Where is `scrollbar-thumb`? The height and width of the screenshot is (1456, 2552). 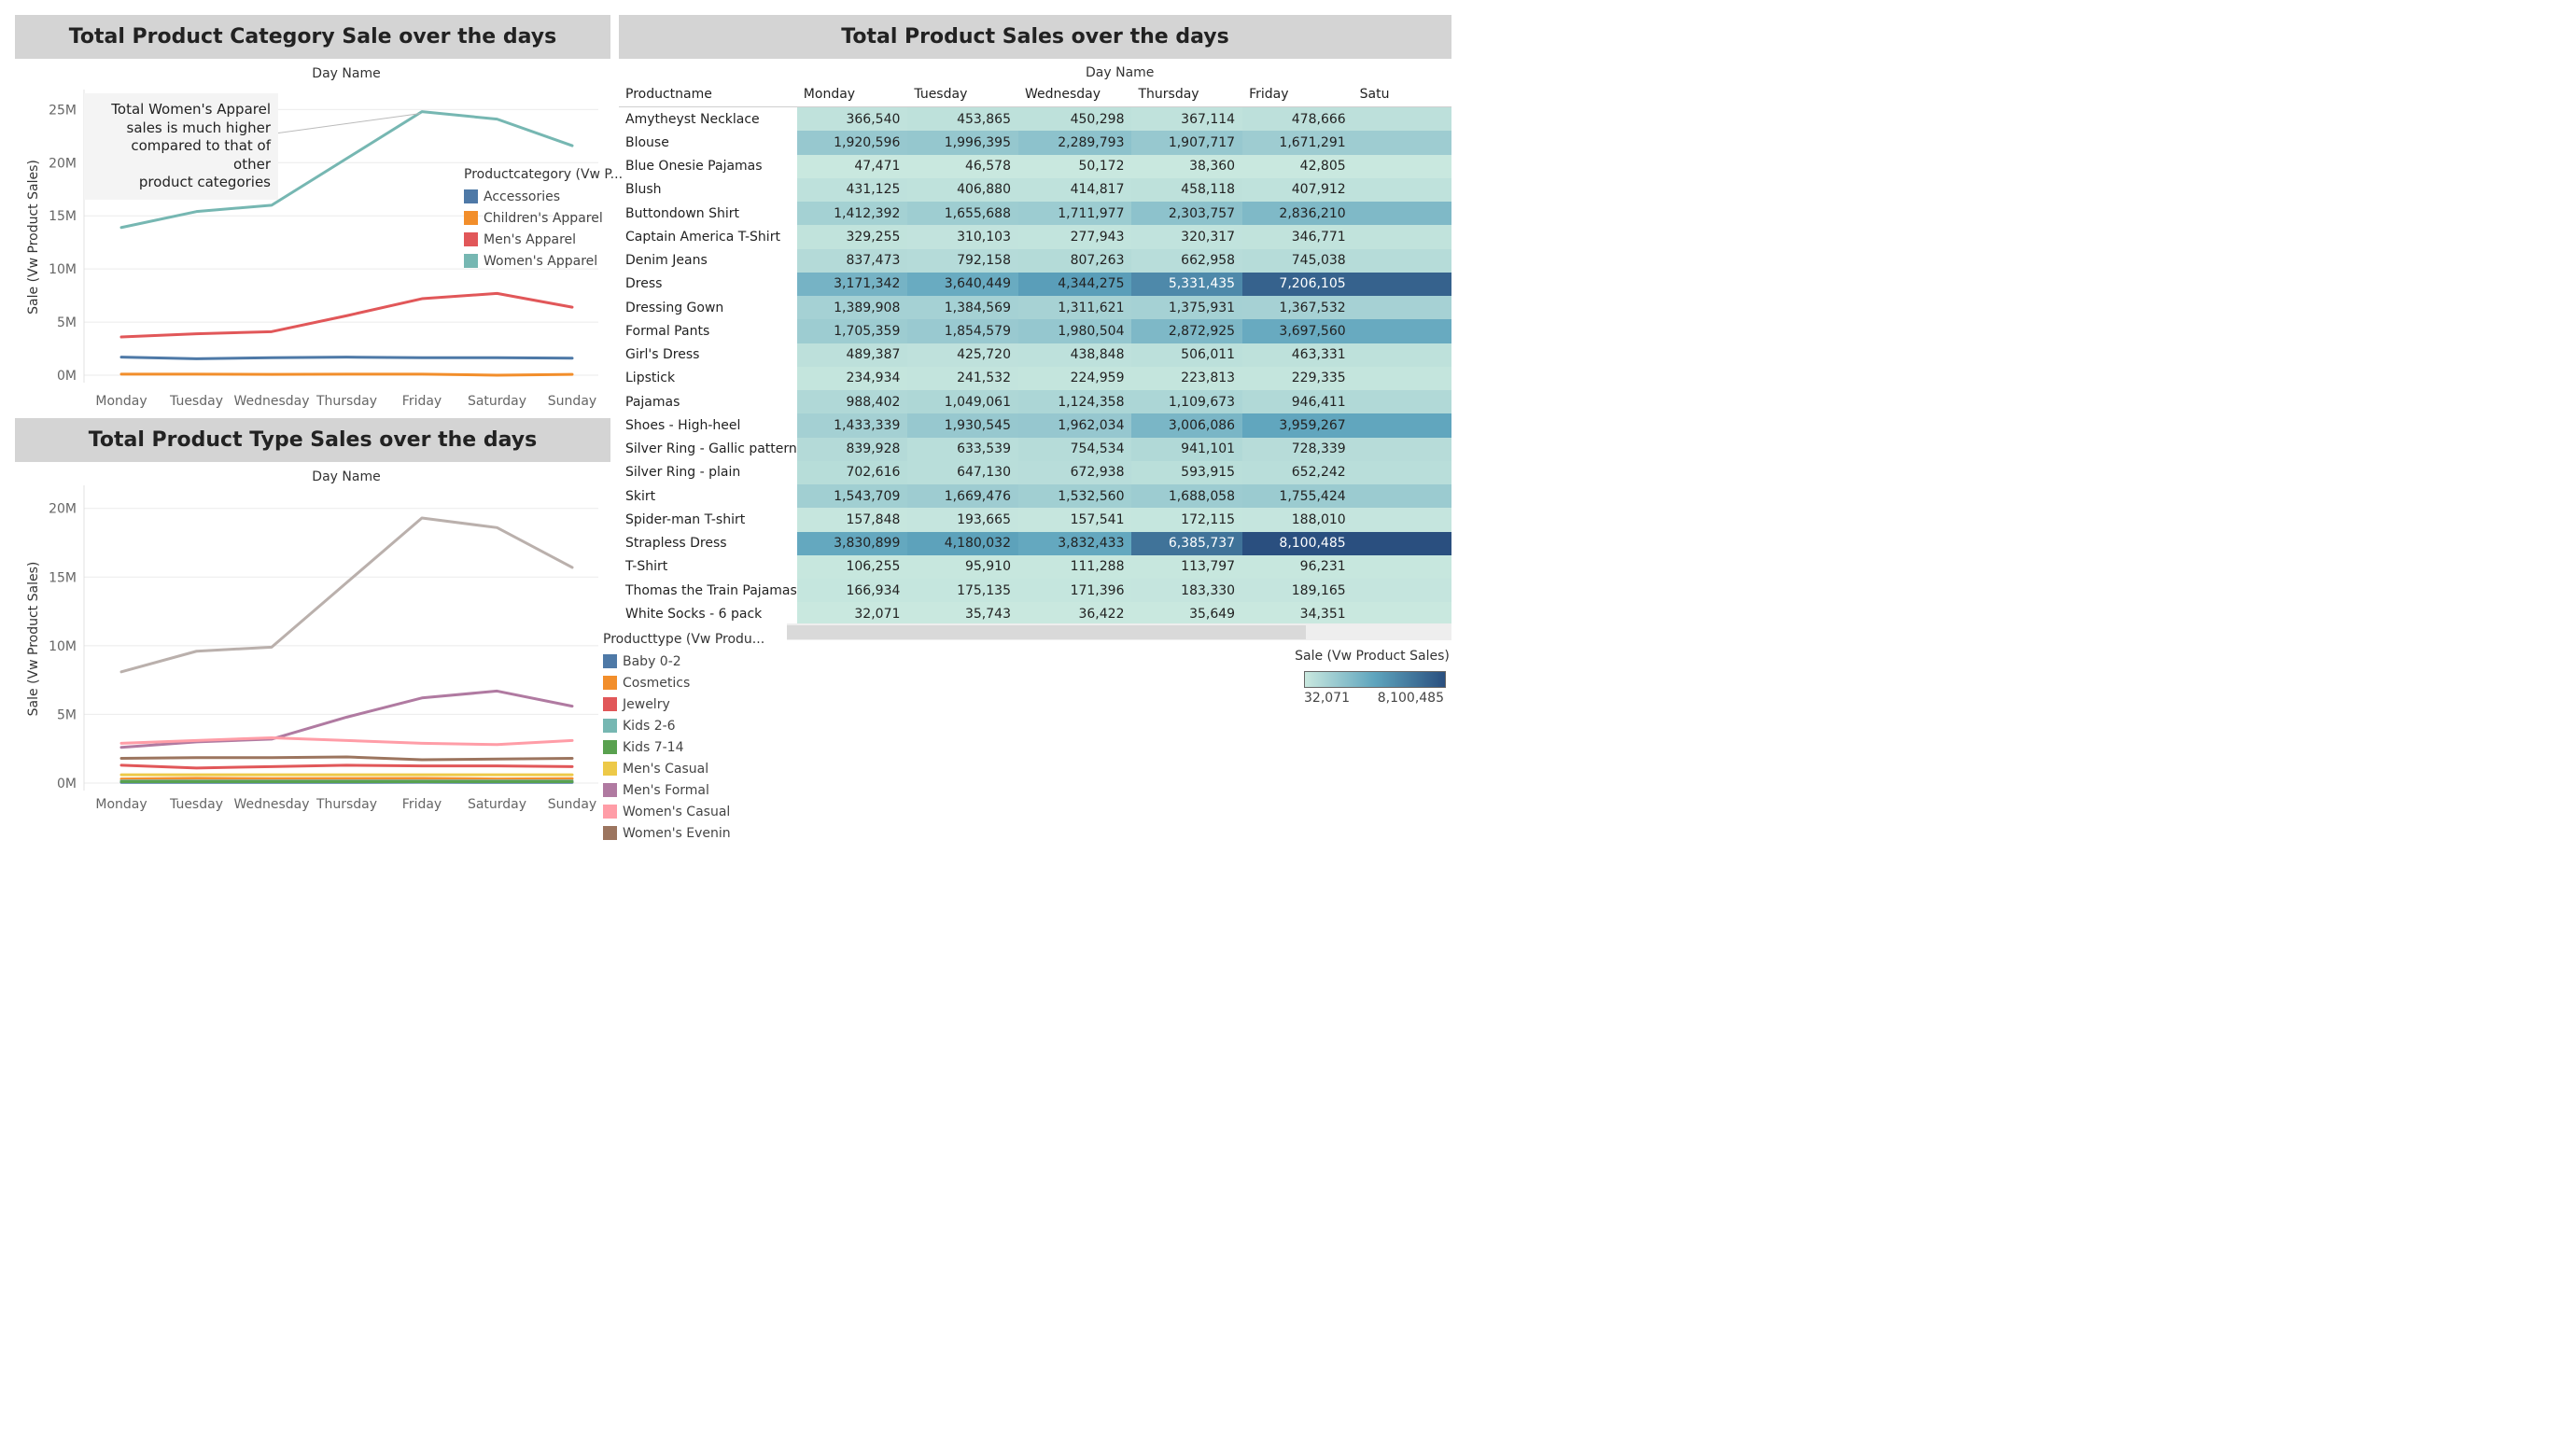 scrollbar-thumb is located at coordinates (1047, 632).